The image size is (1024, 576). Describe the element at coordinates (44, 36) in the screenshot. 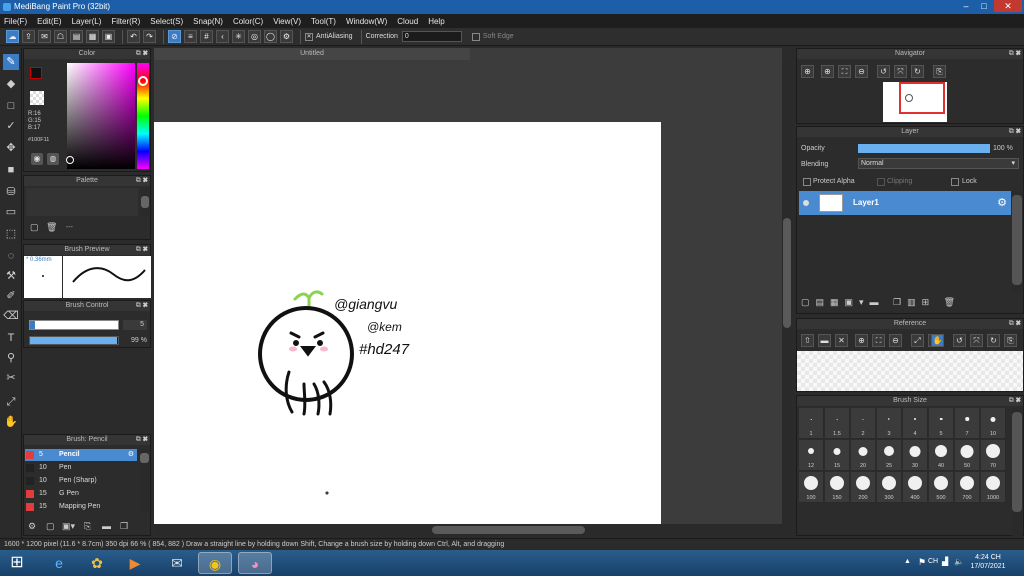

I see `comment-icon: ✉` at that location.